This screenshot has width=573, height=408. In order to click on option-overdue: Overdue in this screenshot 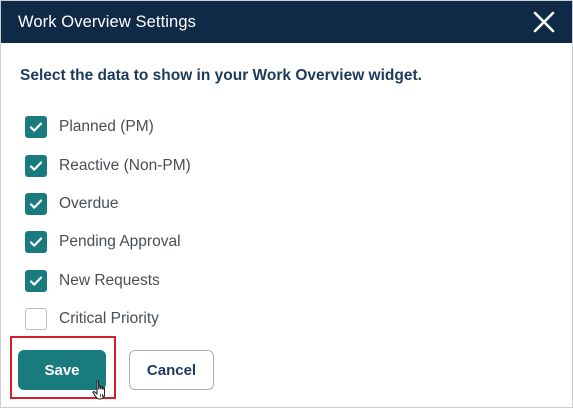, I will do `click(108, 204)`.